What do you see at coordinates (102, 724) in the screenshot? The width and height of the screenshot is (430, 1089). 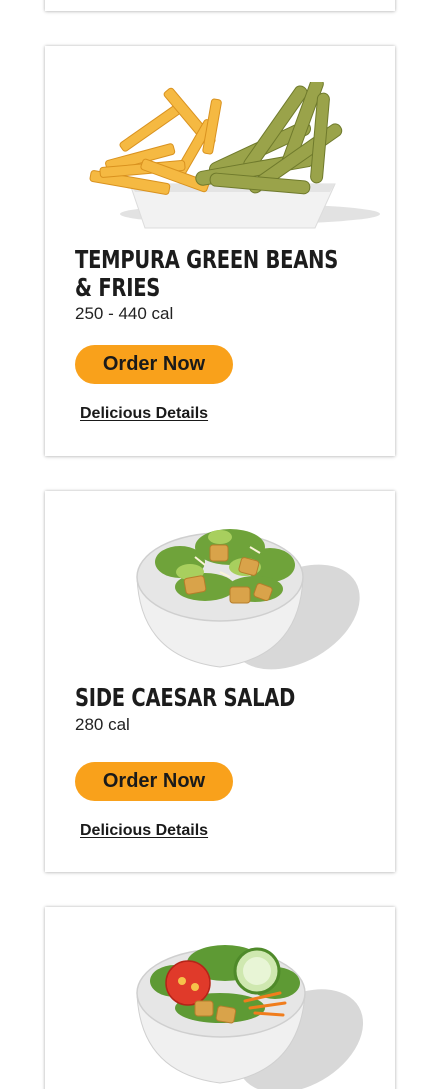 I see `calorie-count: 280 cal` at bounding box center [102, 724].